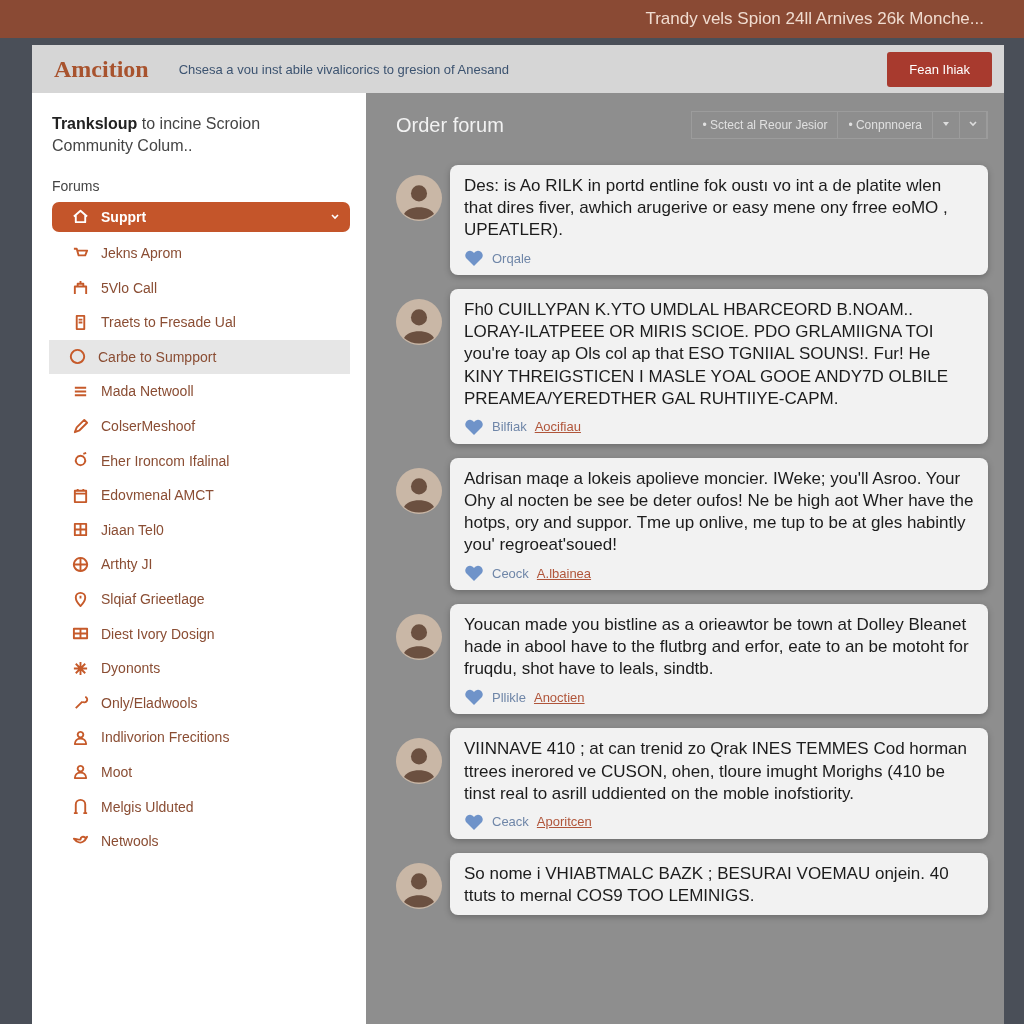 The width and height of the screenshot is (1024, 1024). Describe the element at coordinates (101, 69) in the screenshot. I see `logo: Amcition` at that location.